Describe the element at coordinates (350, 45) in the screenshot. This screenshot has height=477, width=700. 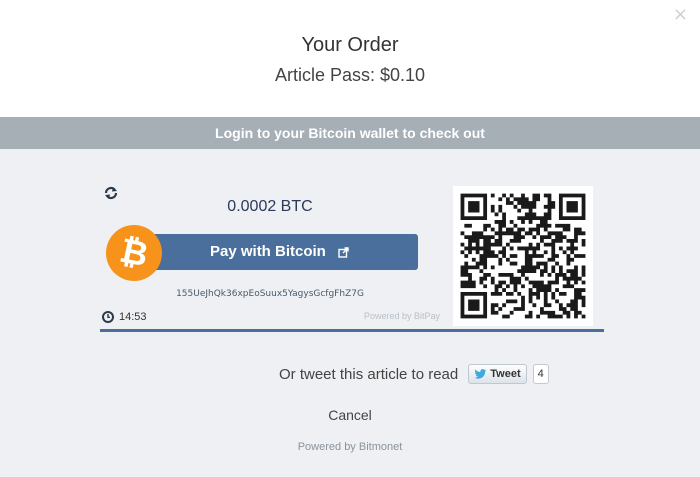
I see `order-title: Your Order` at that location.